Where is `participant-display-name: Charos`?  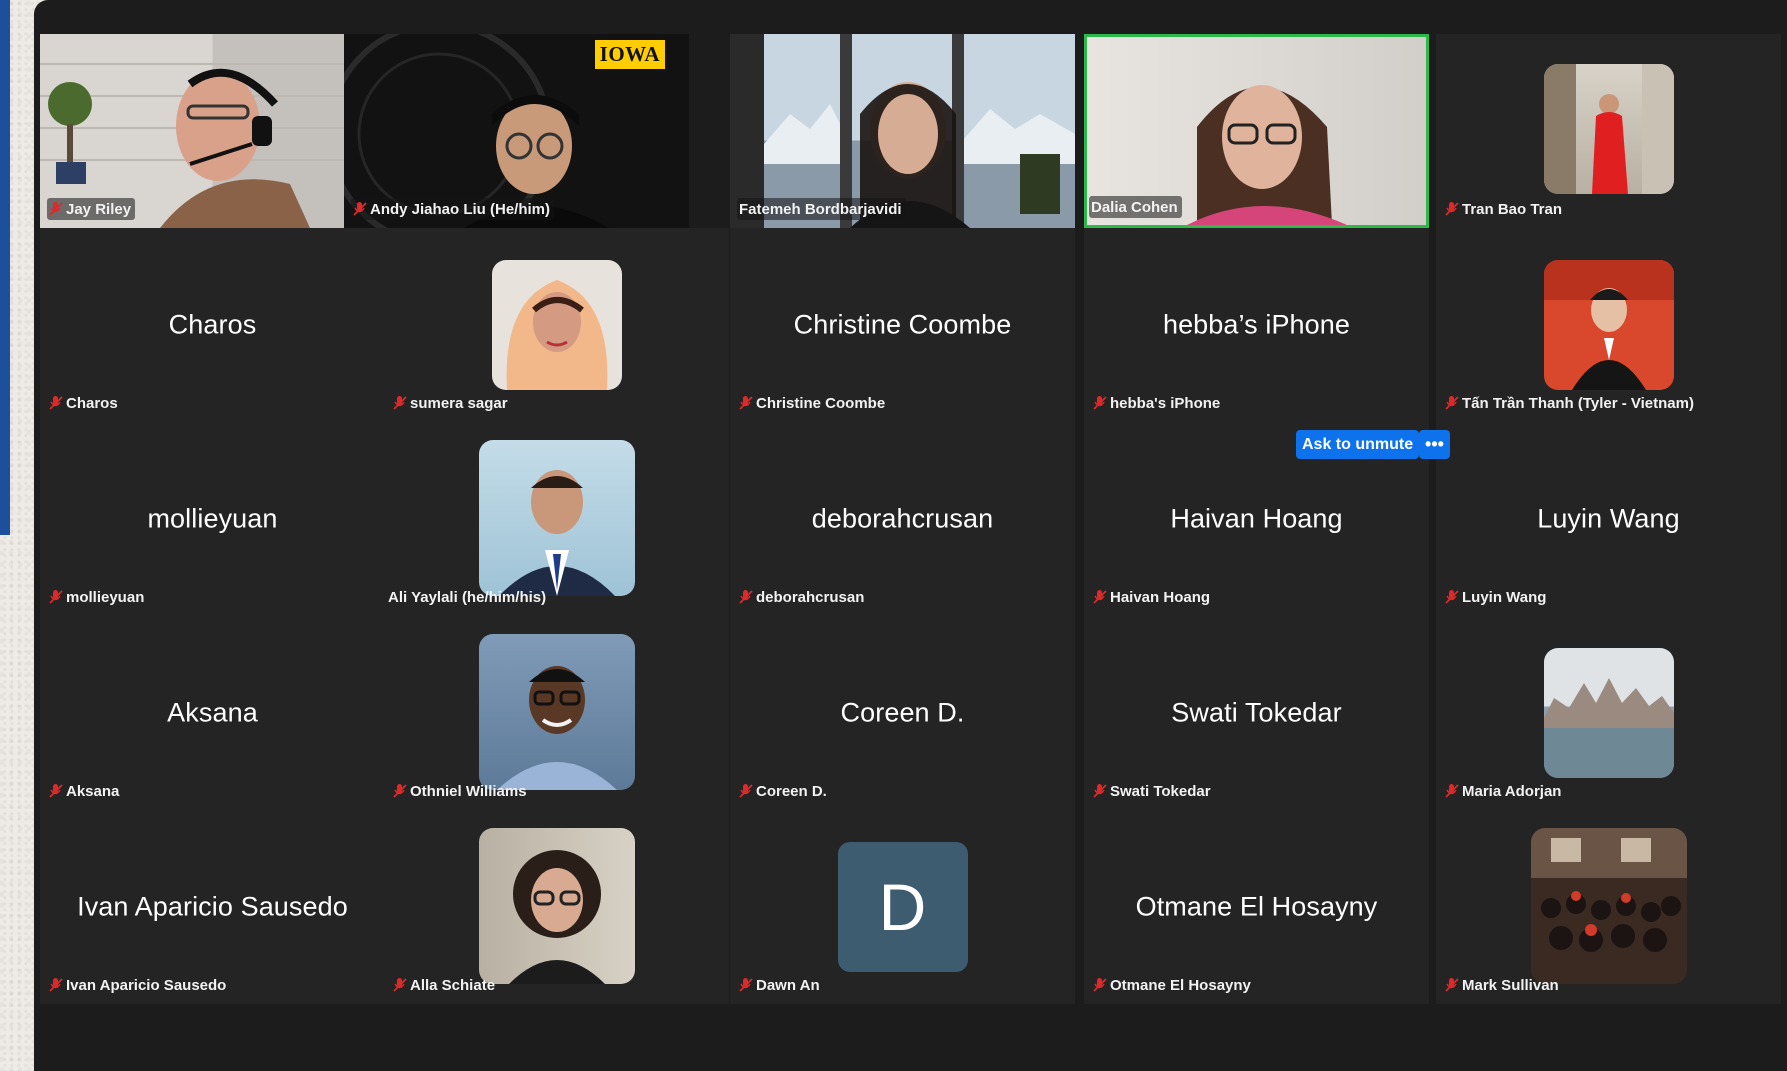 participant-display-name: Charos is located at coordinates (212, 324).